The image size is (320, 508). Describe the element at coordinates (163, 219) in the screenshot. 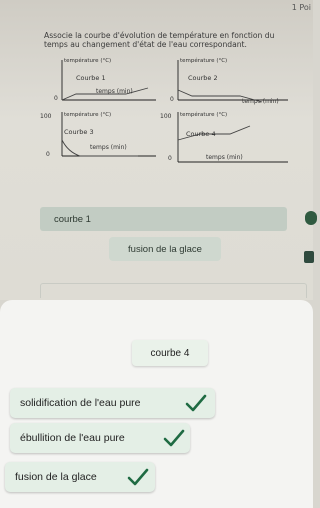

I see `placed-curve-chip: courbe 1` at that location.